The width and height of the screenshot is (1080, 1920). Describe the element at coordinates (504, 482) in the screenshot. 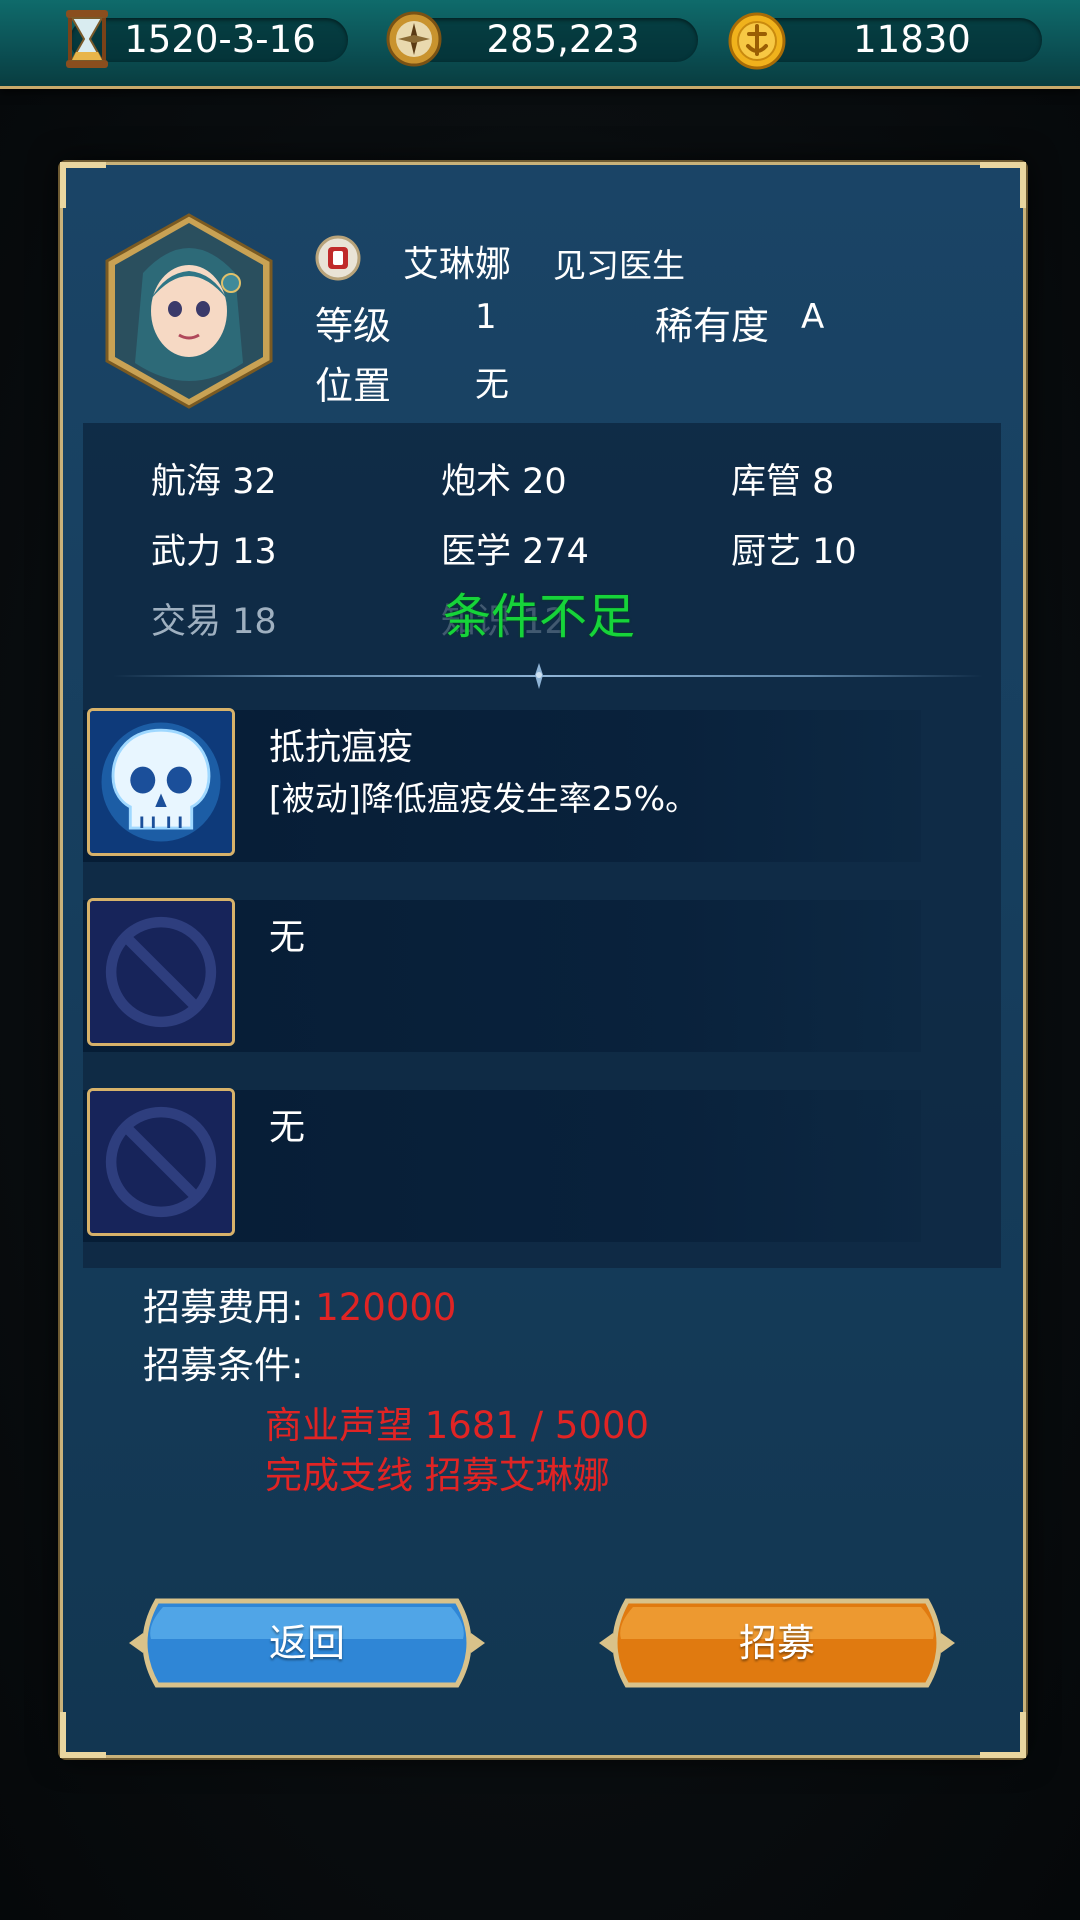

I see `stat-gunnery: 炮术 20` at that location.